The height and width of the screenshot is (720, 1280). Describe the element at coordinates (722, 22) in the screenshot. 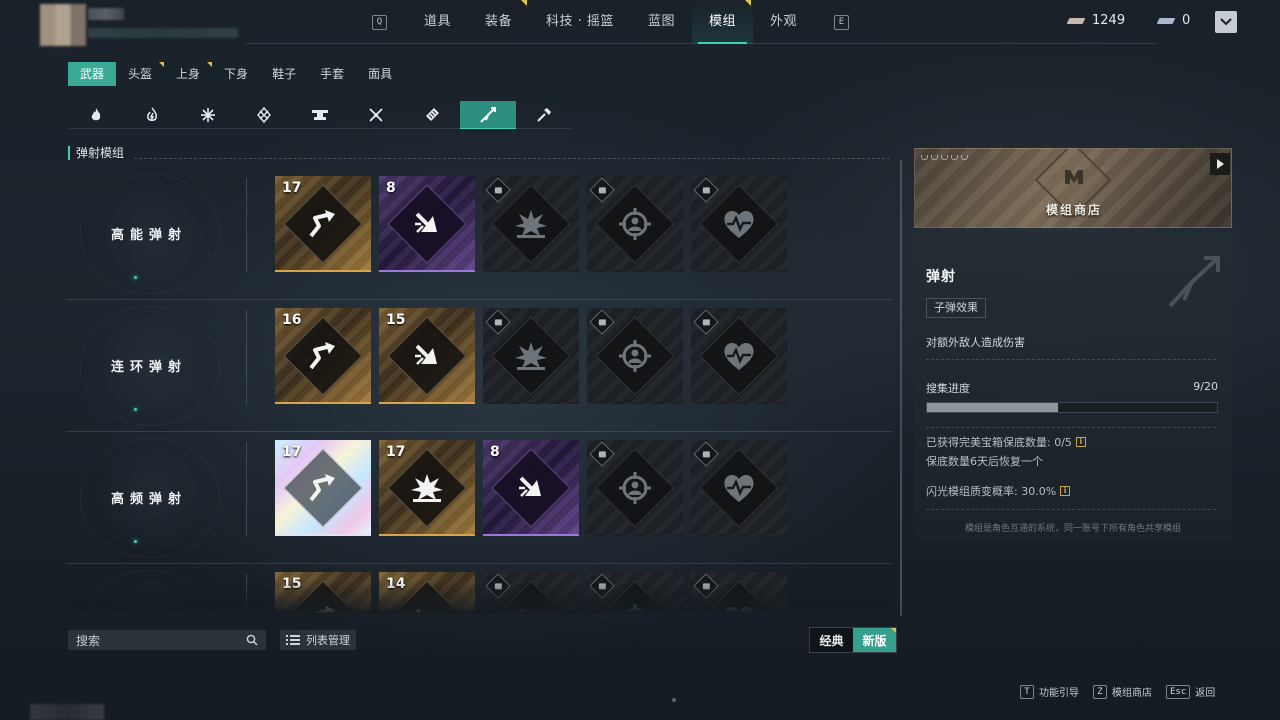

I see `tab-mods: 模组` at that location.